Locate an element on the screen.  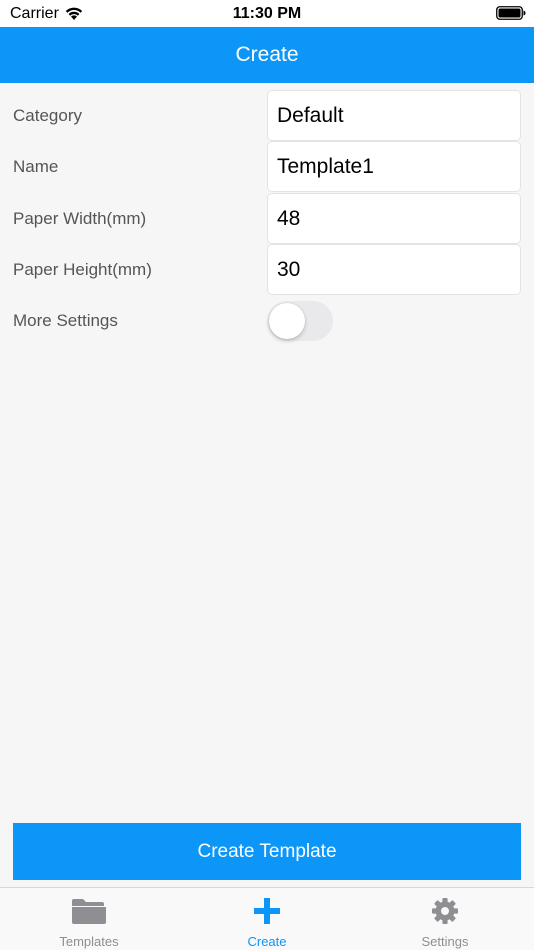
paper-height-row: Paper Height(mm) is located at coordinates (267, 269).